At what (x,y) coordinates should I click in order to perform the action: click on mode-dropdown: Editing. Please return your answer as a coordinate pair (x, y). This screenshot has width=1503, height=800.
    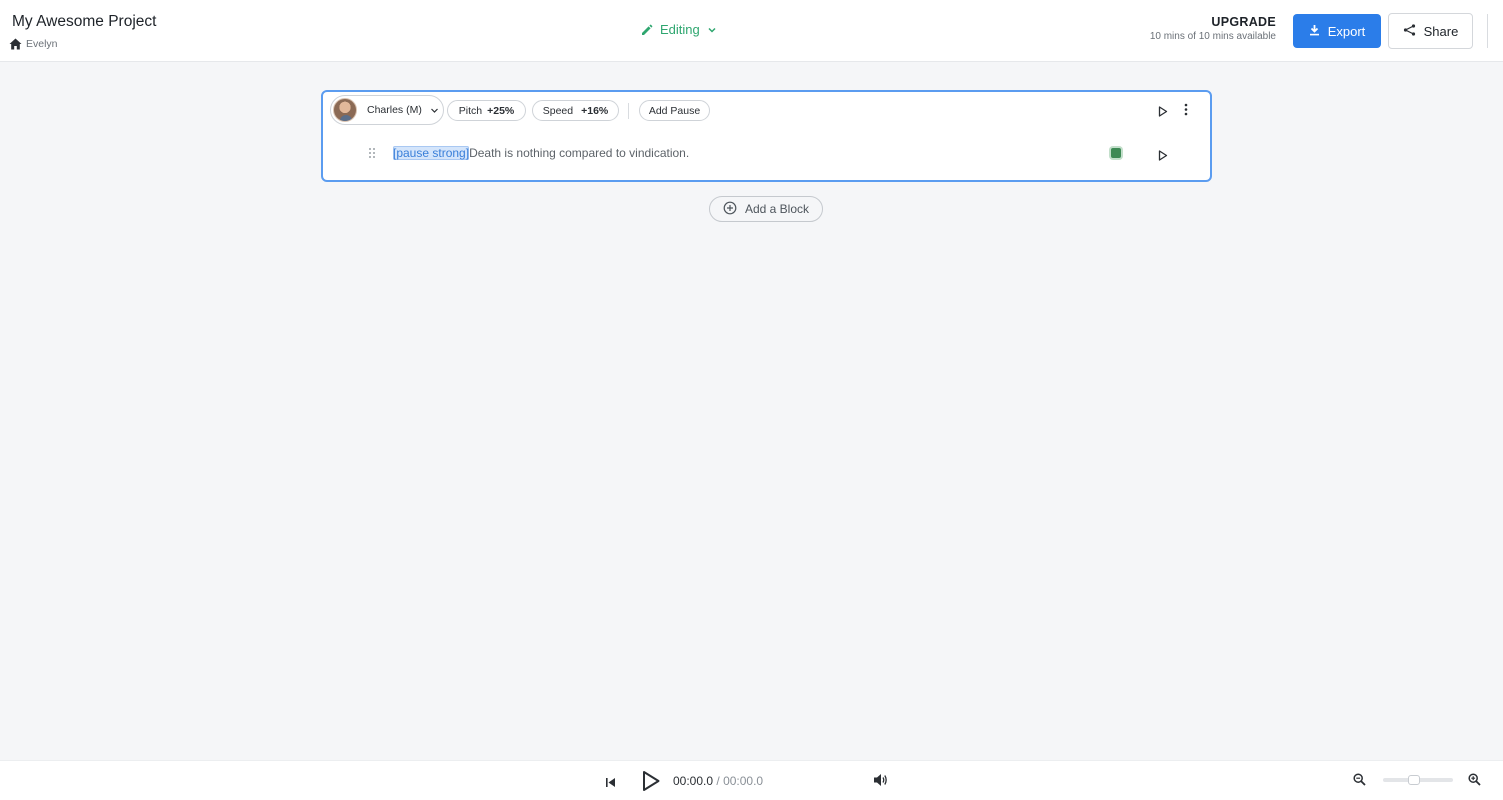
    Looking at the image, I should click on (679, 29).